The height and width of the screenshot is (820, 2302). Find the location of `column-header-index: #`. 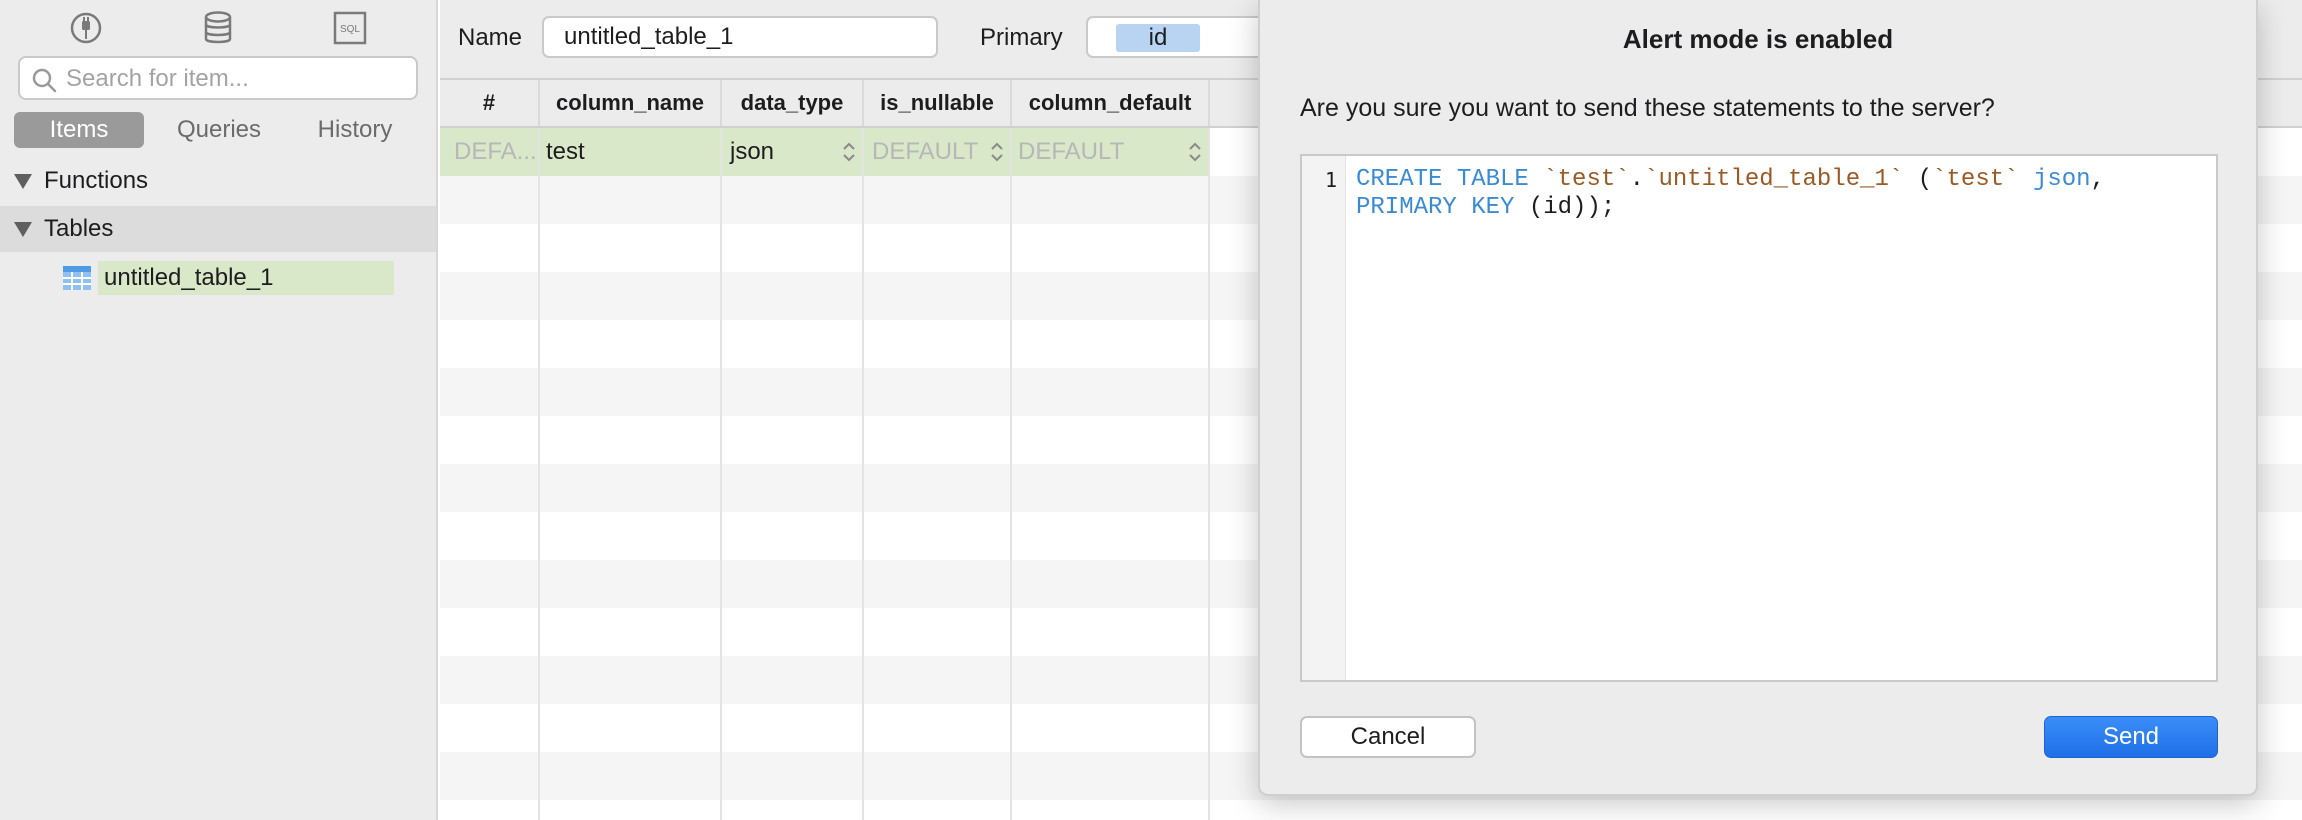

column-header-index: # is located at coordinates (490, 103).